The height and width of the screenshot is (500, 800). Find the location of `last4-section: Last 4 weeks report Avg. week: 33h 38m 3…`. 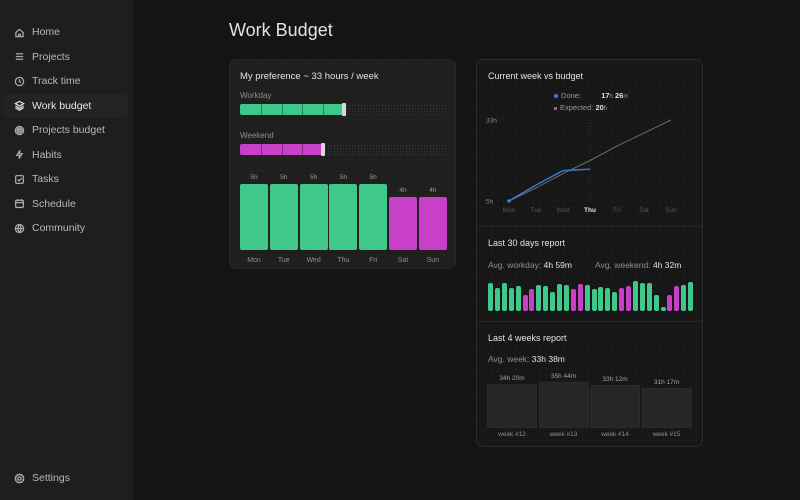

last4-section: Last 4 weeks report Avg. week: 33h 38m 3… is located at coordinates (589, 384).